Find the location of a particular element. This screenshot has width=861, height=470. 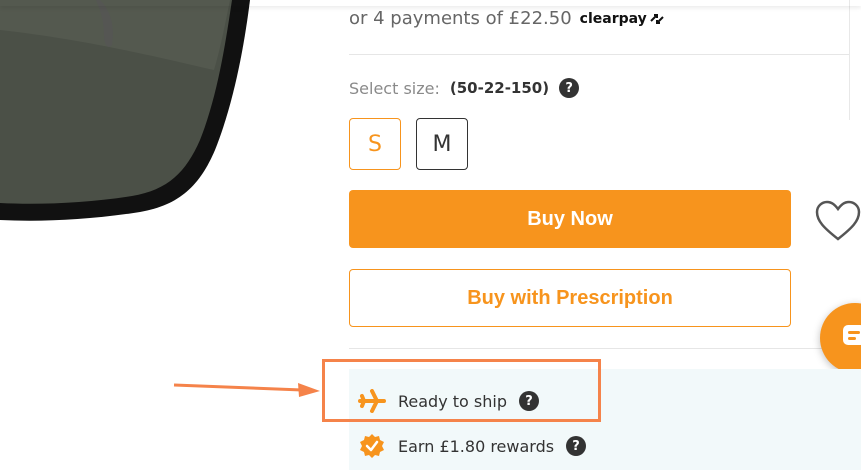

annotation-arrow is located at coordinates (246, 390).